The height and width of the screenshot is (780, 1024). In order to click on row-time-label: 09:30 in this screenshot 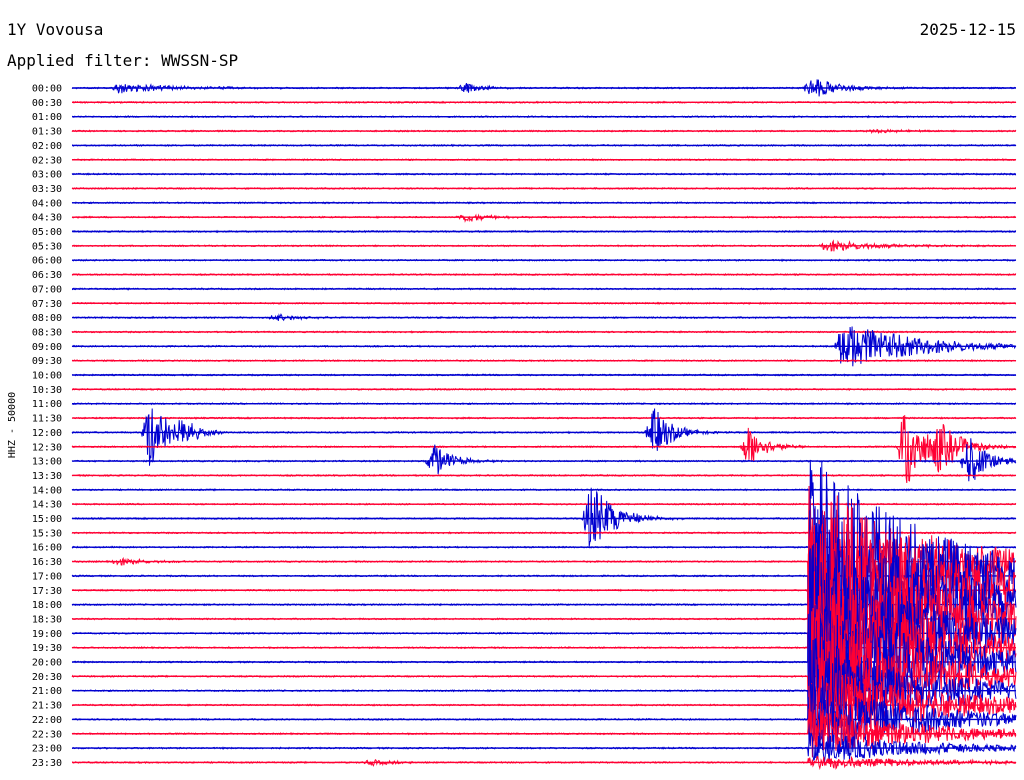, I will do `click(47, 361)`.